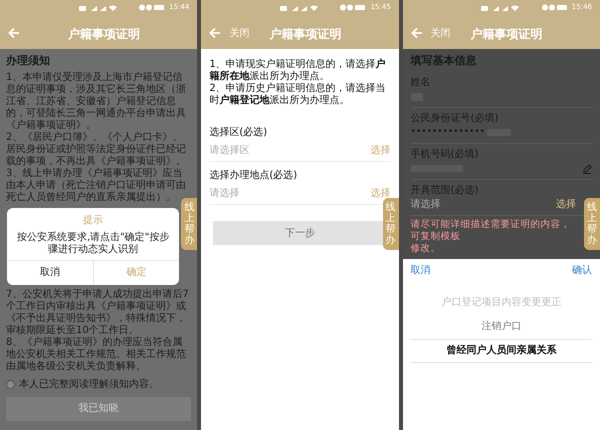  What do you see at coordinates (298, 70) in the screenshot?
I see `instruction-text: 1、申请现实户籍证明信息的，请选择户籍所在地派出所为办理点。` at bounding box center [298, 70].